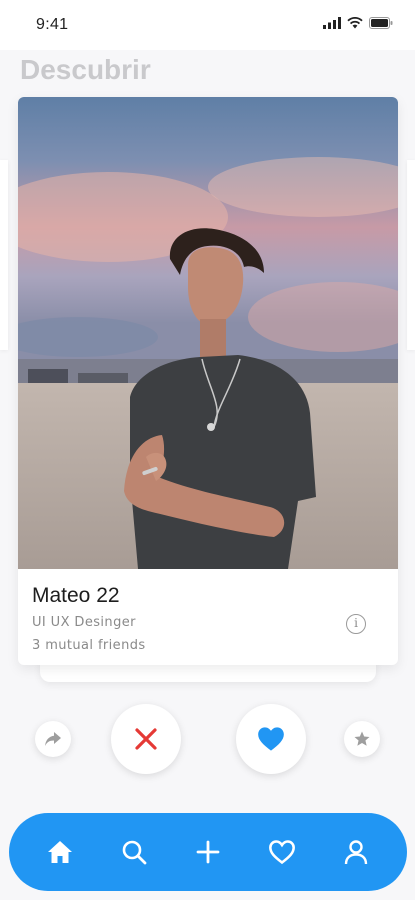 The width and height of the screenshot is (415, 900). What do you see at coordinates (89, 645) in the screenshot?
I see `mutual-friends: 3 mutual friends` at bounding box center [89, 645].